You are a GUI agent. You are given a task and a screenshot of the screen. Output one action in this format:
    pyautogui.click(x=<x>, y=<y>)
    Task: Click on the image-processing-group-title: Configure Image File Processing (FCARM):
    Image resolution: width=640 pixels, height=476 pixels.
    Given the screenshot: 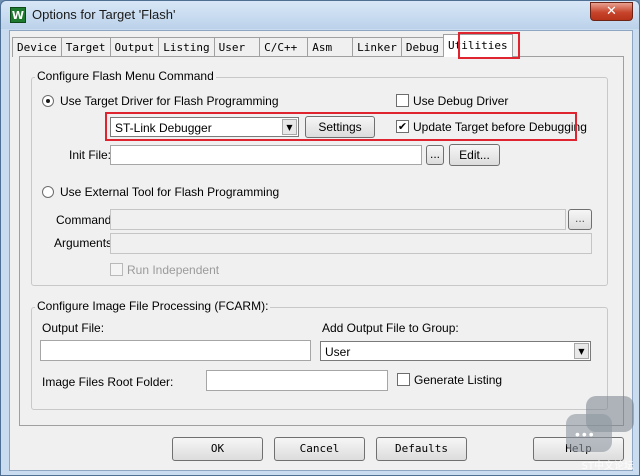 What is the action you would take?
    pyautogui.click(x=153, y=306)
    